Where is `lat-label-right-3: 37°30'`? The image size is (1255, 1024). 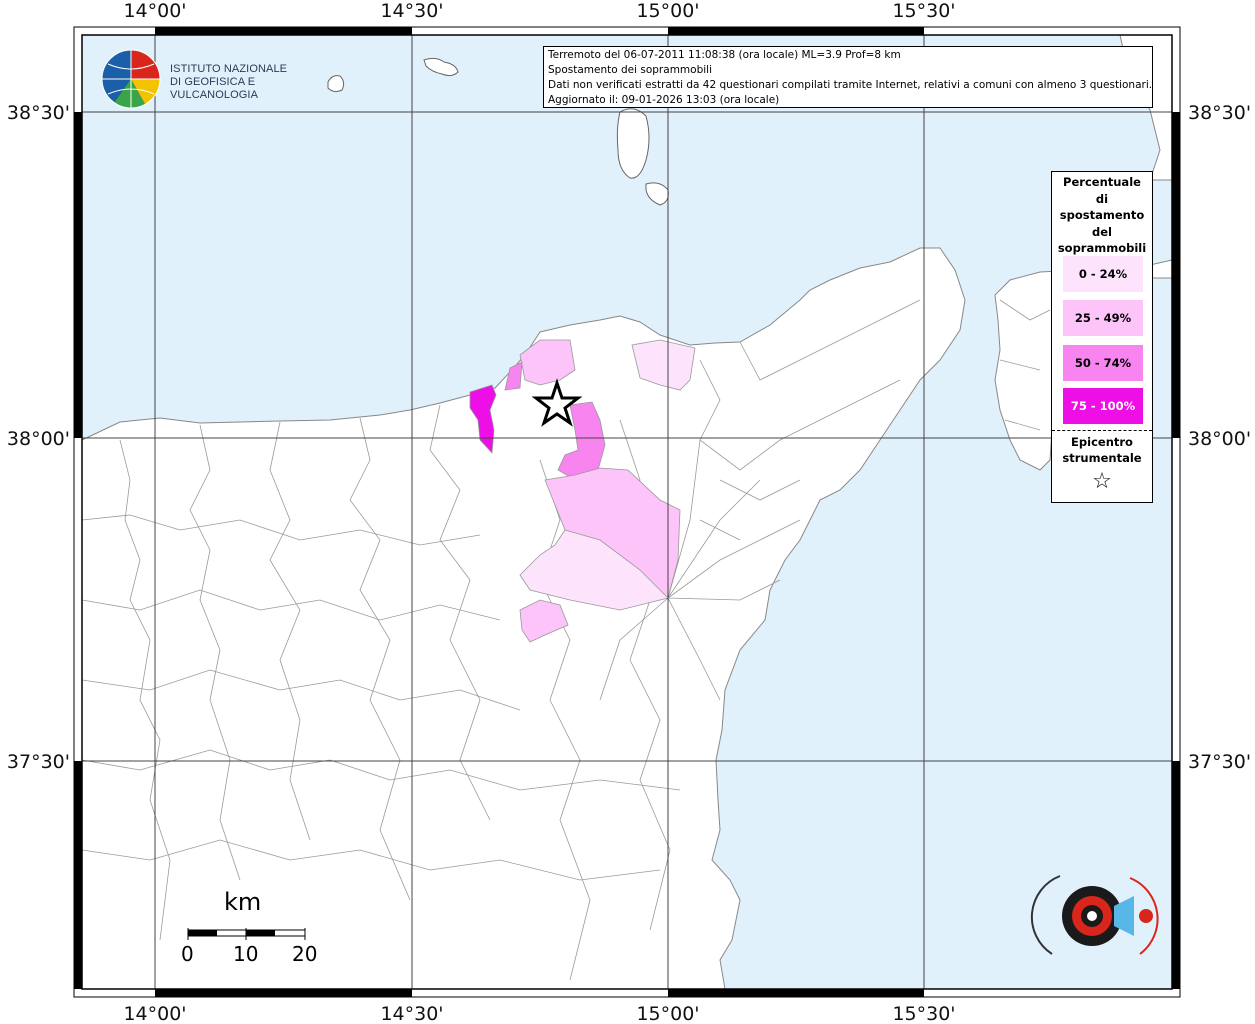
lat-label-right-3: 37°30' is located at coordinates (1219, 762).